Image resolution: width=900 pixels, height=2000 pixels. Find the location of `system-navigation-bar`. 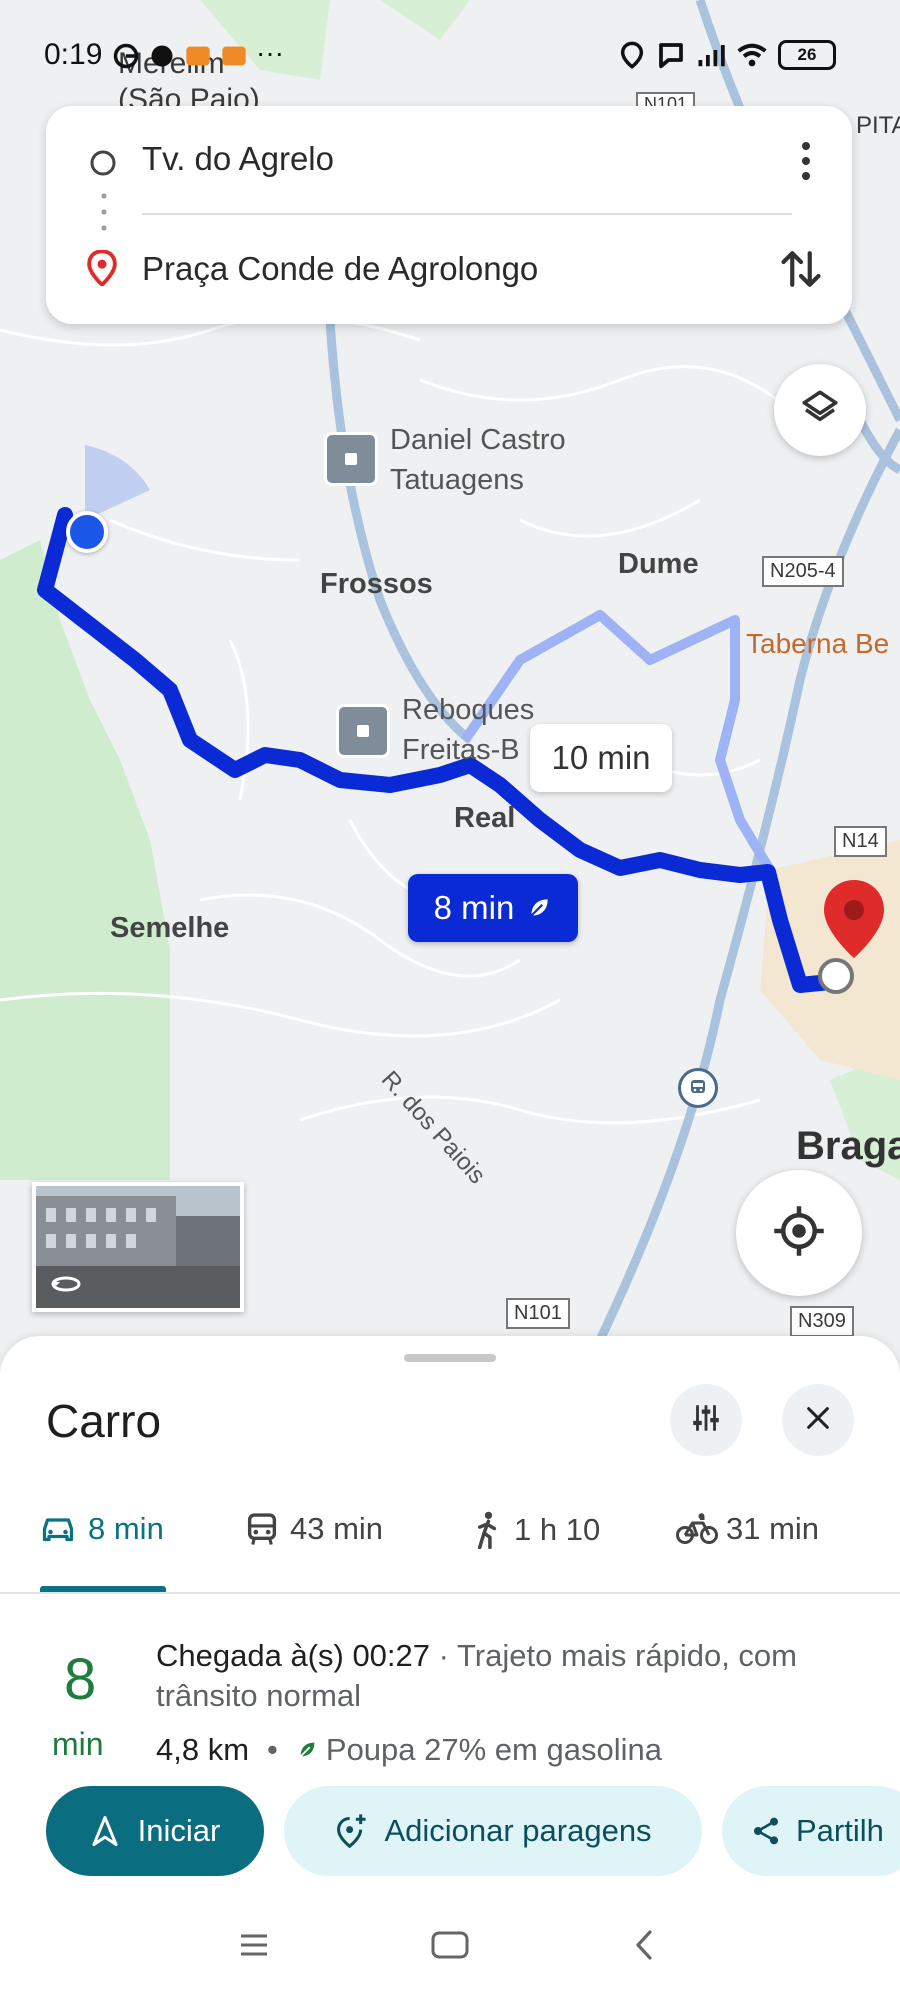

system-navigation-bar is located at coordinates (450, 1945).